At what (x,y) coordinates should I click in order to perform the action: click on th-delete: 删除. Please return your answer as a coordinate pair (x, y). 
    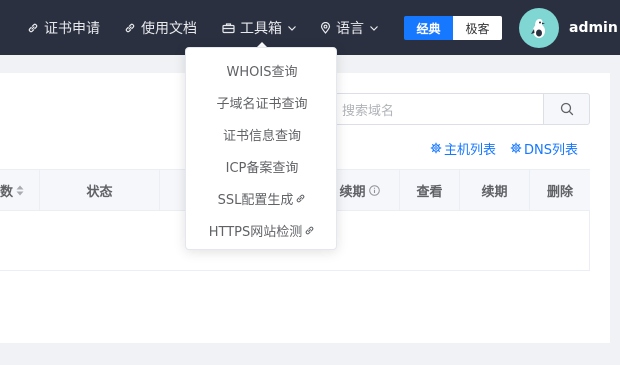
    Looking at the image, I should click on (559, 192).